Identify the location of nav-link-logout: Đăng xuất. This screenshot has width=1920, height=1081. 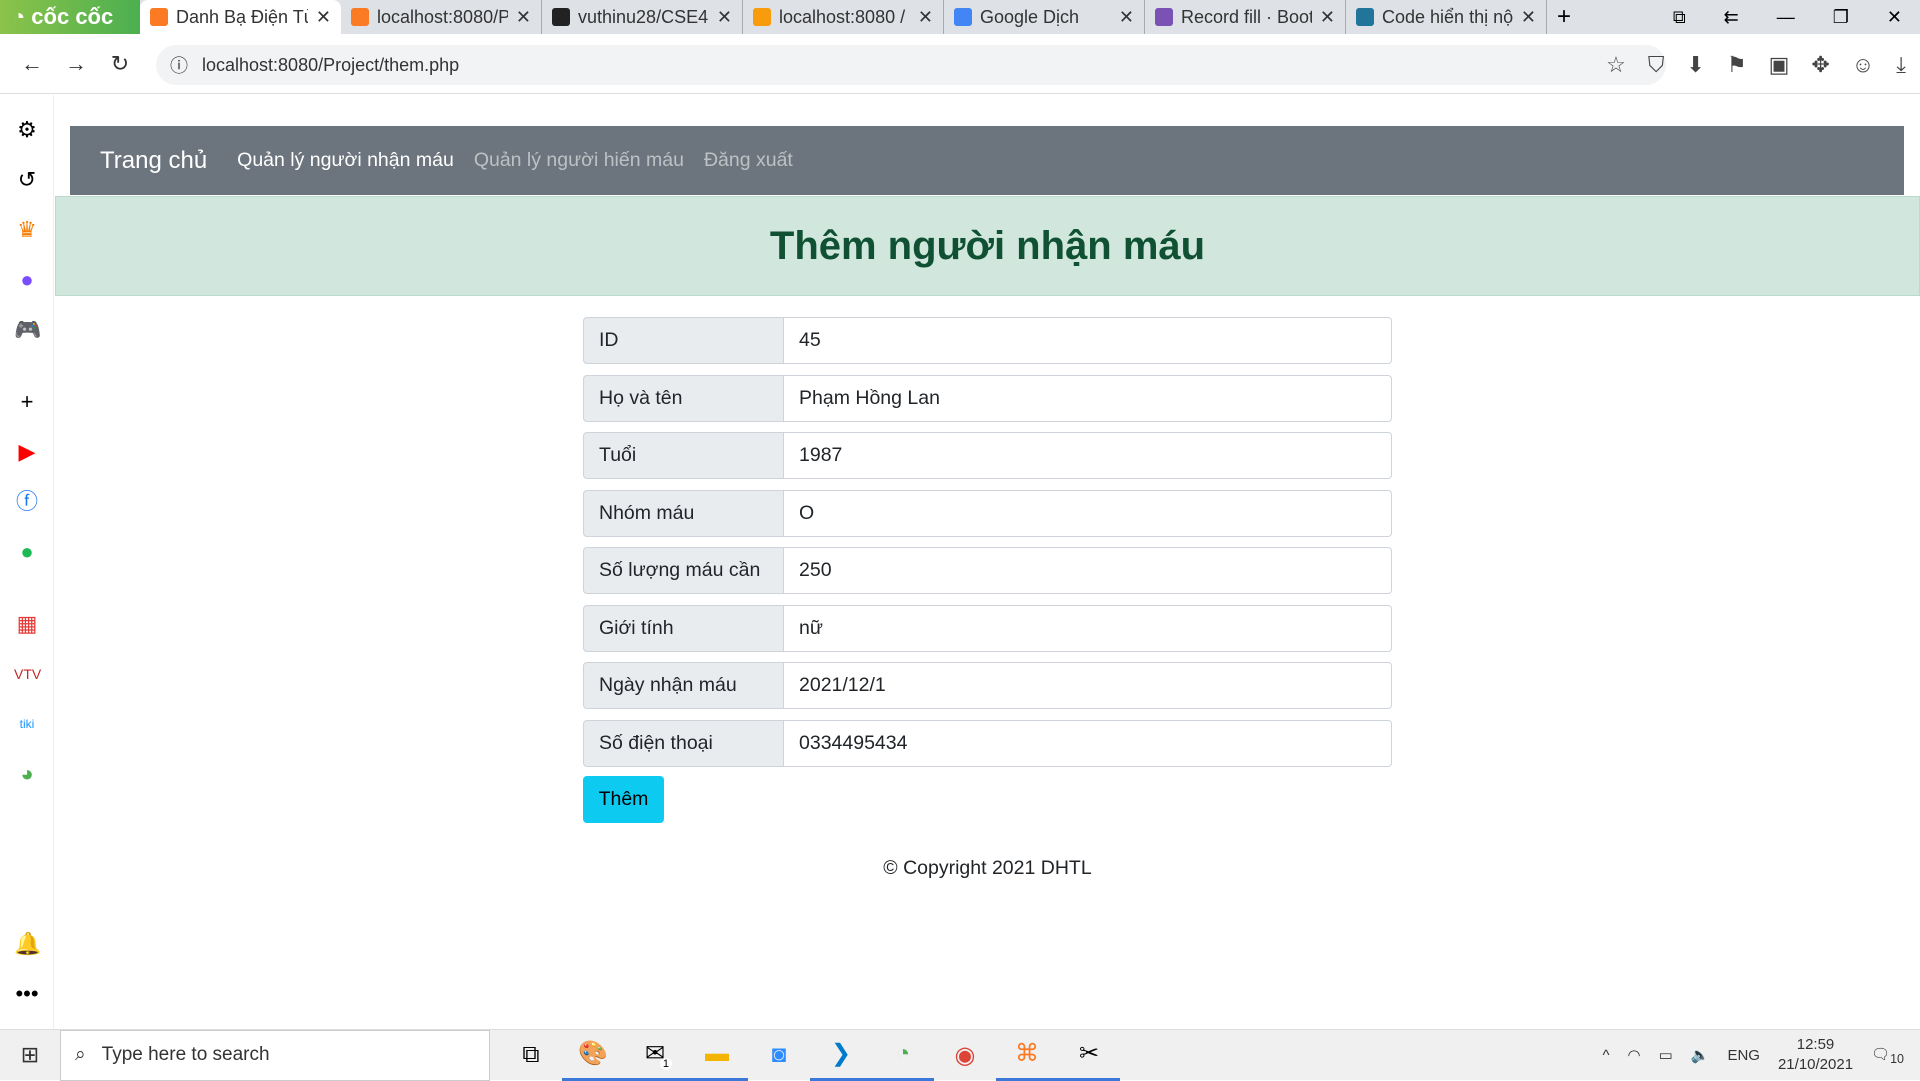
(748, 160).